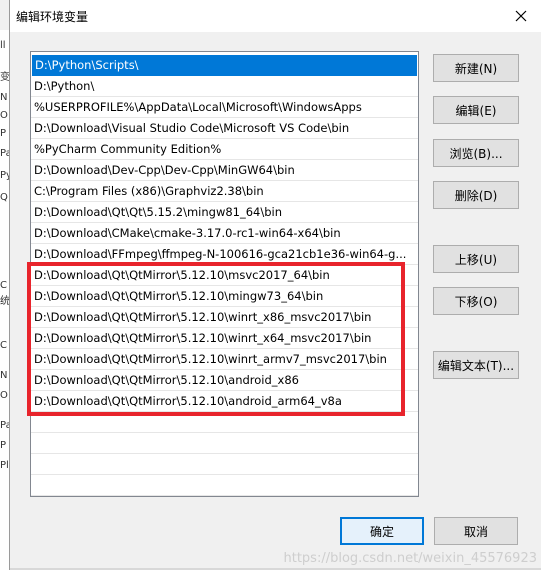 This screenshot has width=541, height=570. I want to click on ok-button: 确定, so click(382, 531).